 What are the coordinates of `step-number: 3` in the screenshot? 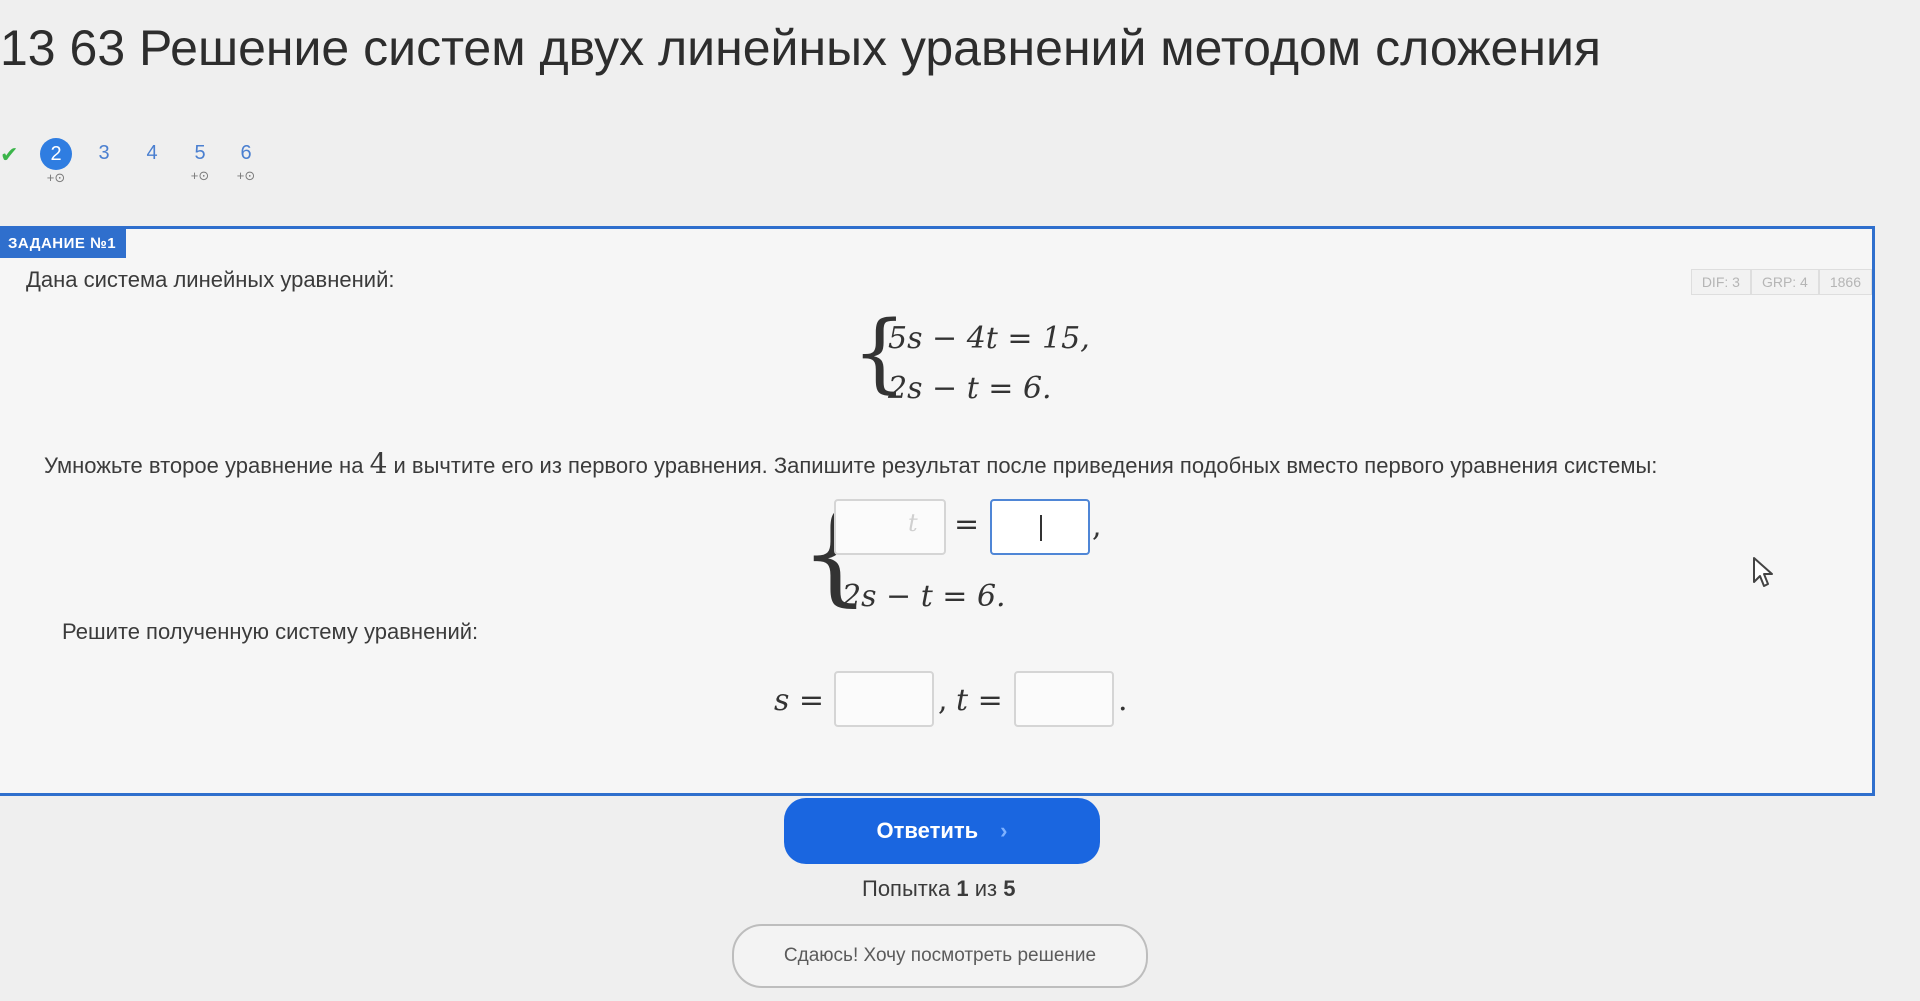 It's located at (104, 153).